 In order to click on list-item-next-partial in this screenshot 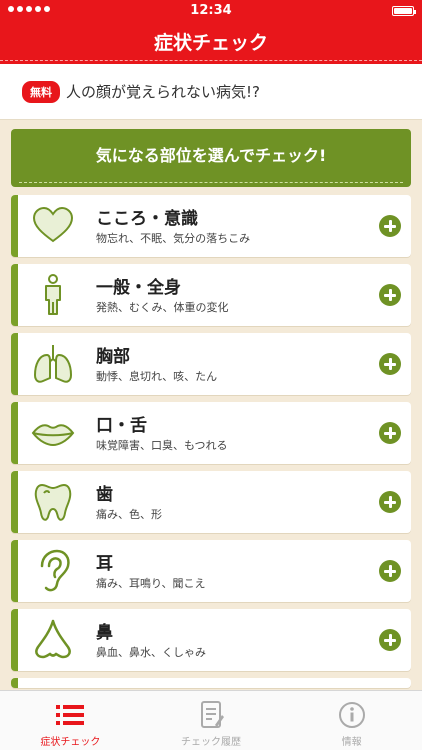, I will do `click(211, 683)`.